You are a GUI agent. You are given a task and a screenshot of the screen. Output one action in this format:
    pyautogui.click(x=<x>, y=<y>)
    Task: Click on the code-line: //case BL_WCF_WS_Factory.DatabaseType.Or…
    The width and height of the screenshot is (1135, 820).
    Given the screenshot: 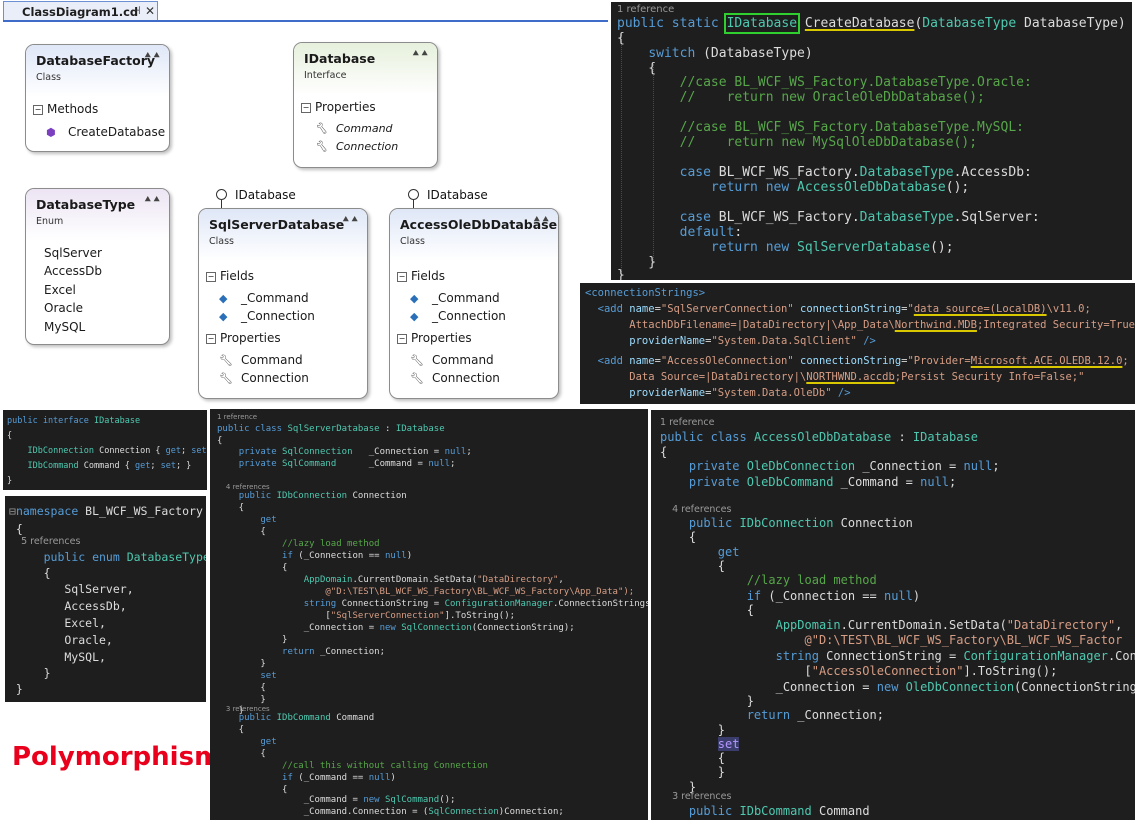 What is the action you would take?
    pyautogui.click(x=824, y=82)
    